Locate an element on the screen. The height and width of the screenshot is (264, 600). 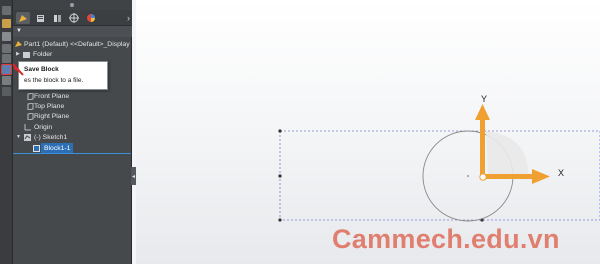
display-manager-icon is located at coordinates (91, 18).